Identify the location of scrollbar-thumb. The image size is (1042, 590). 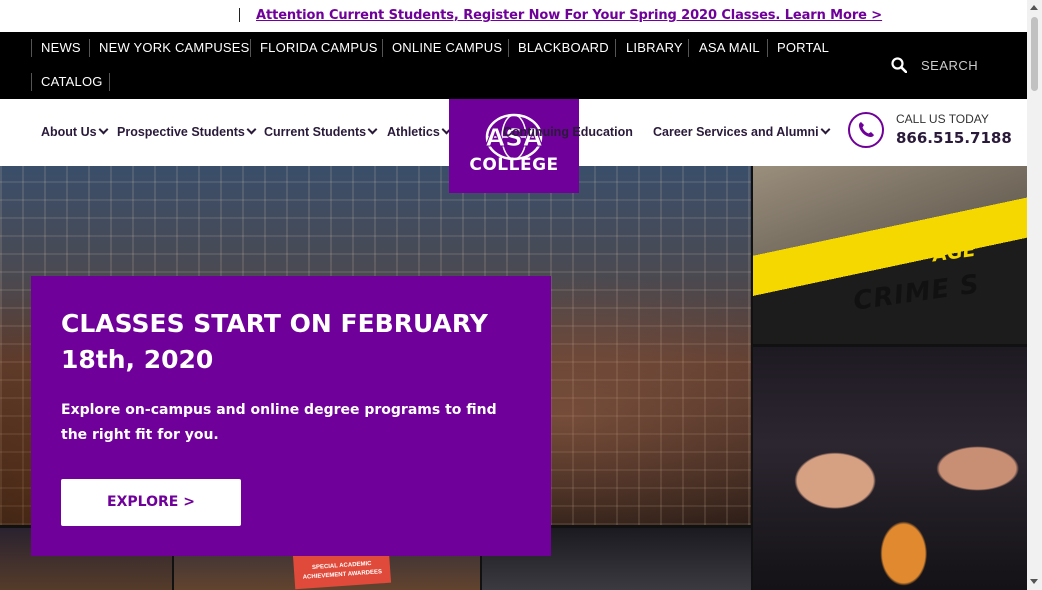
(1034, 54).